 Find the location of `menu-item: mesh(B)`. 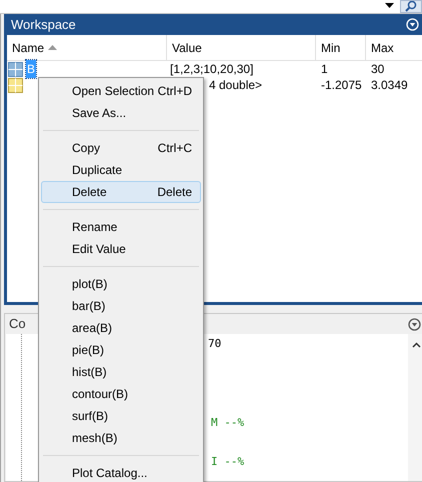

menu-item: mesh(B) is located at coordinates (121, 438).